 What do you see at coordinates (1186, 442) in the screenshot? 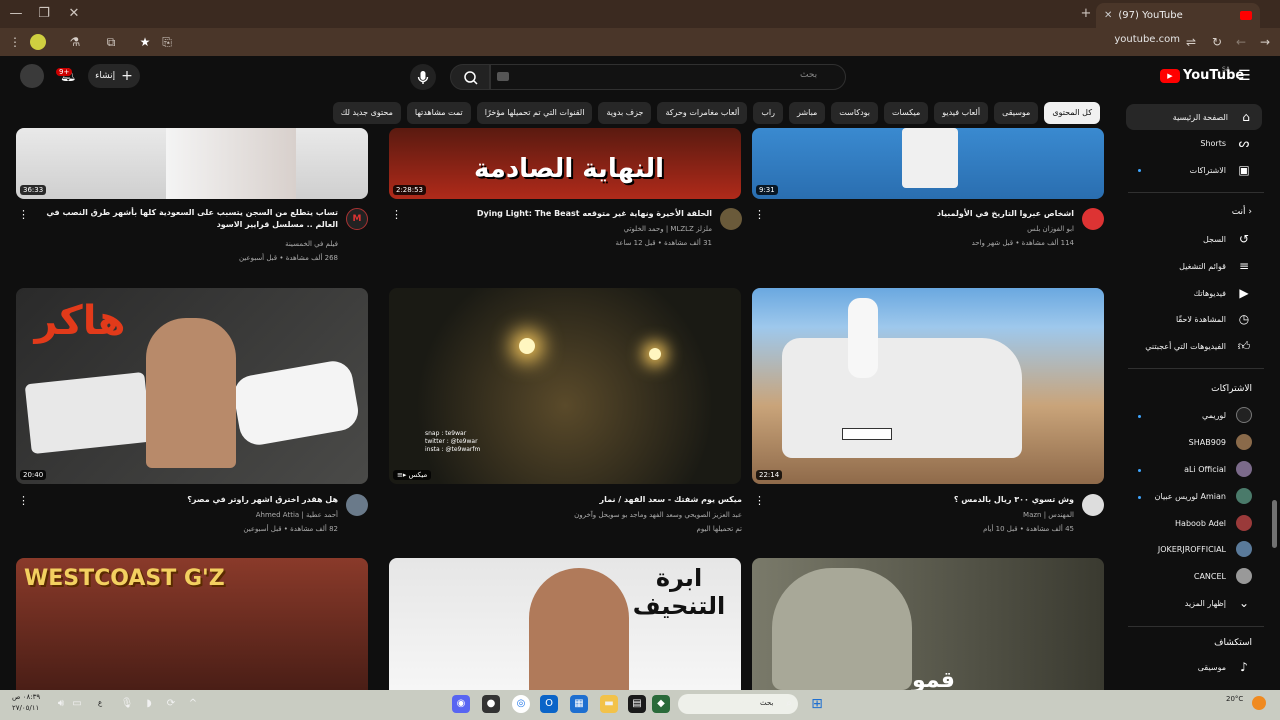
I see `sidebar-sub-item: SHAB909` at bounding box center [1186, 442].